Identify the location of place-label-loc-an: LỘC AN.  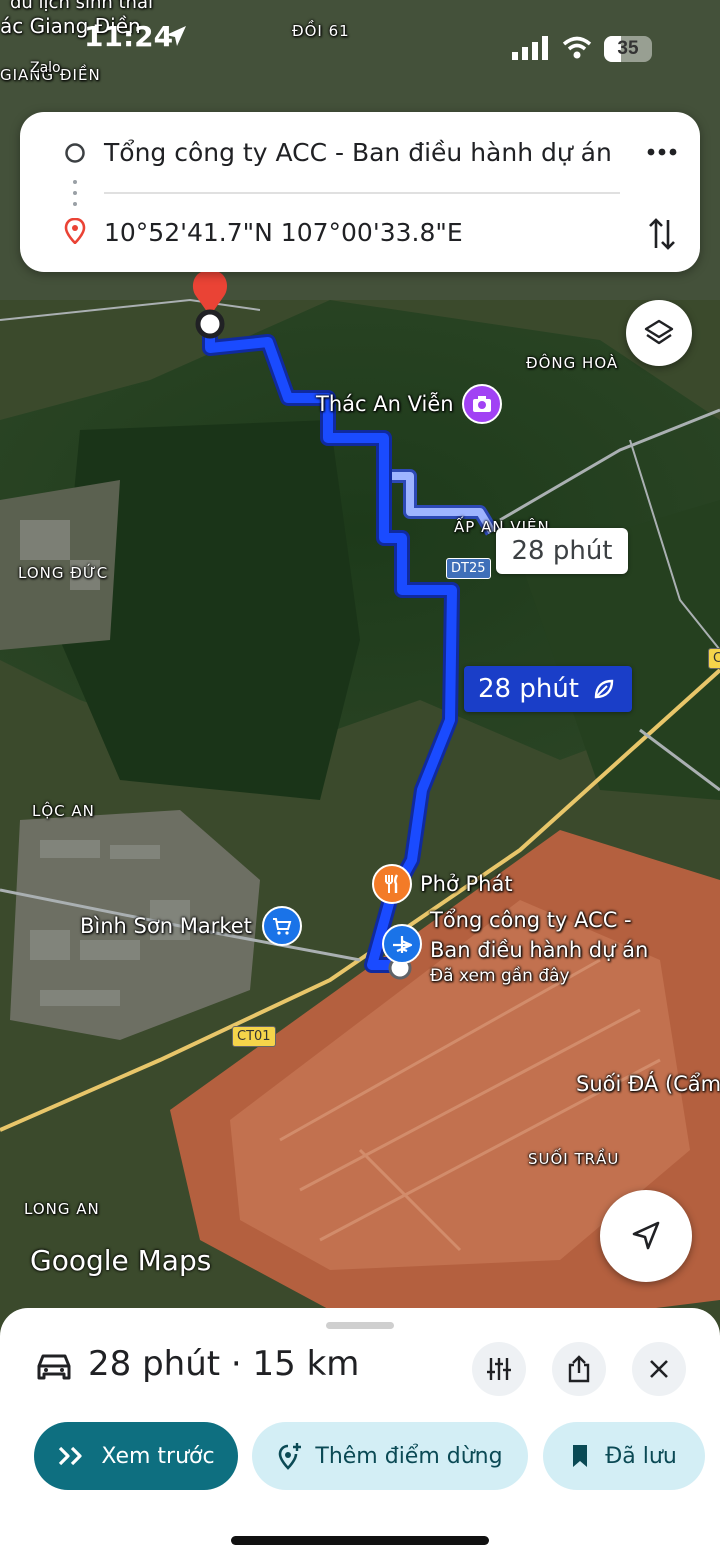
(63, 811).